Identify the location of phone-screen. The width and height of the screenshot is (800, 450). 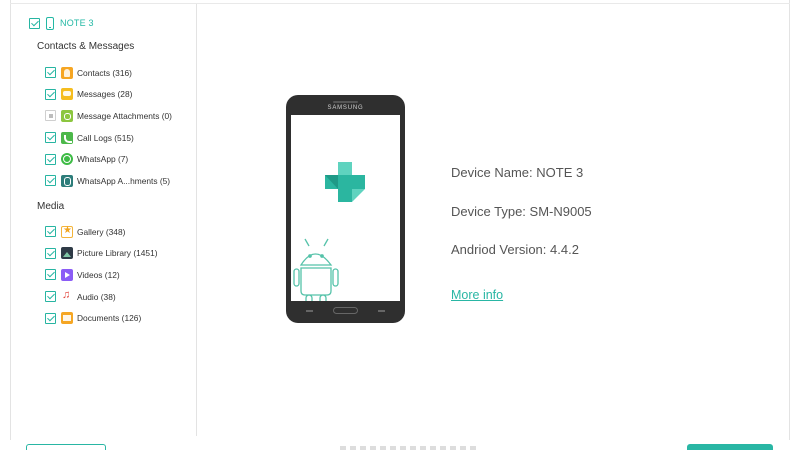
(345, 208).